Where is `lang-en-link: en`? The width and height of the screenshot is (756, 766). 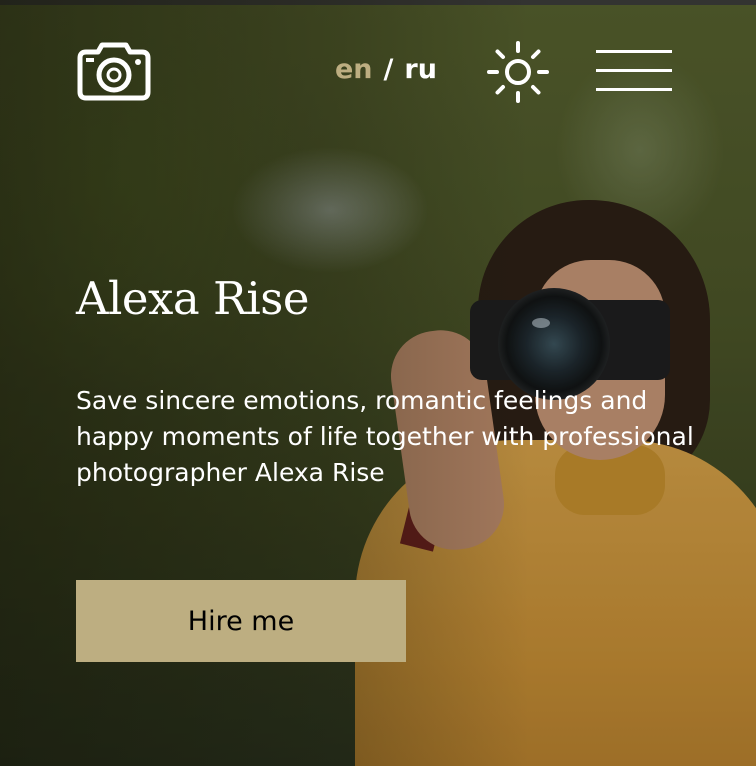 lang-en-link: en is located at coordinates (354, 69).